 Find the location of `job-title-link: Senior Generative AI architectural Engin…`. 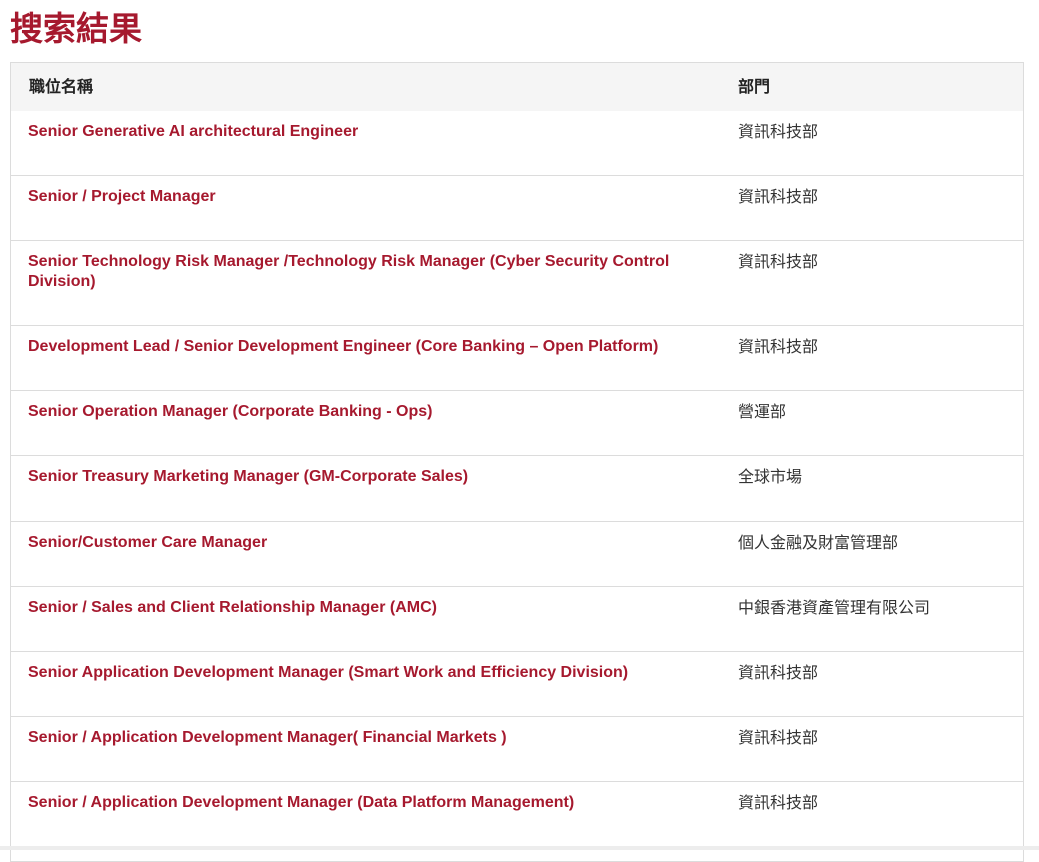

job-title-link: Senior Generative AI architectural Engin… is located at coordinates (358, 132).